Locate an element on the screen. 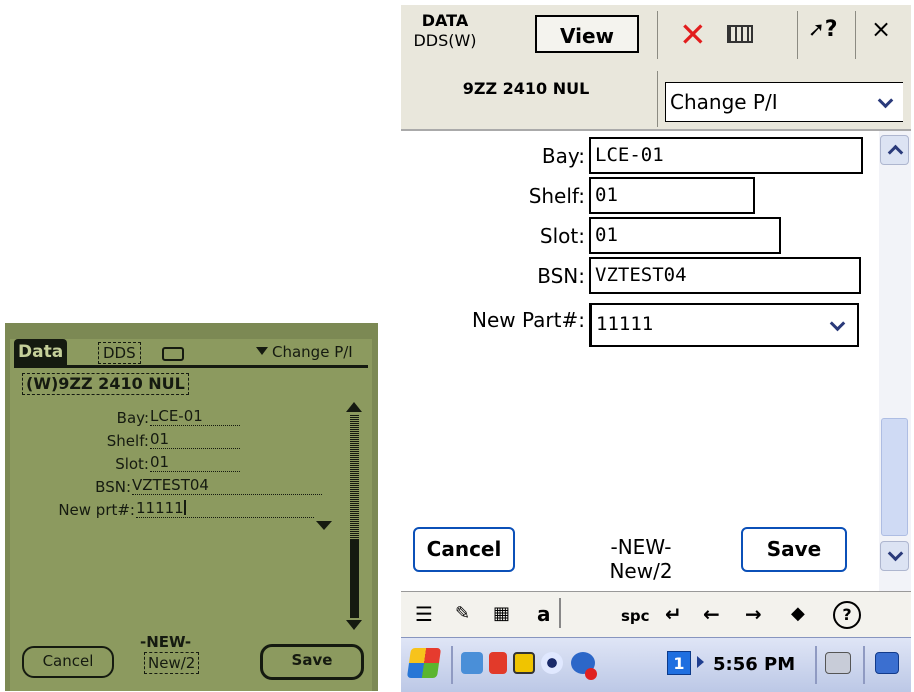 The width and height of the screenshot is (914, 692). wm-title-line1: DATA is located at coordinates (445, 20).